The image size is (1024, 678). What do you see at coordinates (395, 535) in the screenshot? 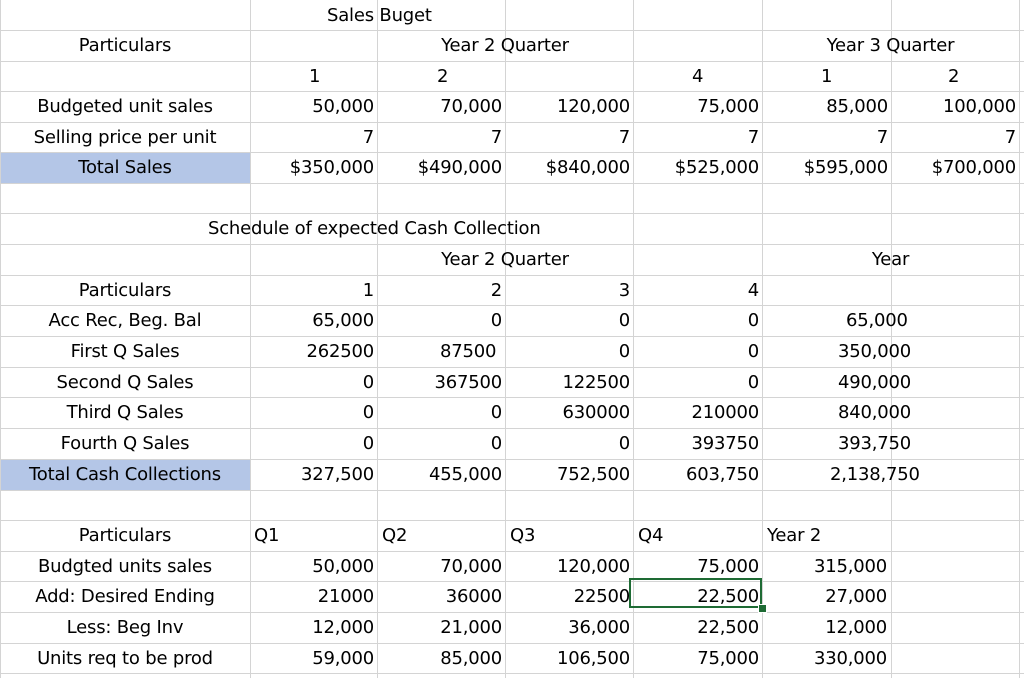
I see `column-header-q2: Q2` at bounding box center [395, 535].